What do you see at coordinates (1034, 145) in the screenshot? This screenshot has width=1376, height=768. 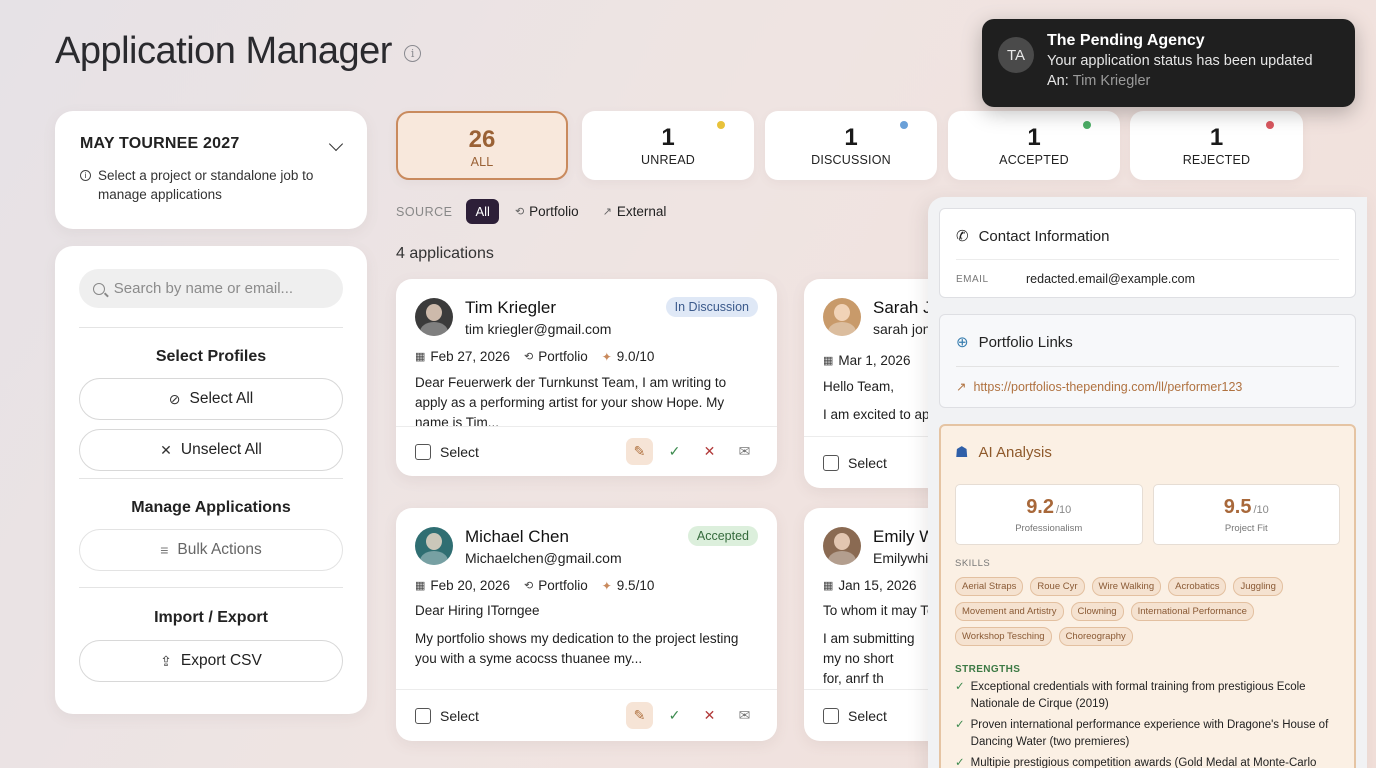 I see `stat-accepted: 1 ACCEPTED` at bounding box center [1034, 145].